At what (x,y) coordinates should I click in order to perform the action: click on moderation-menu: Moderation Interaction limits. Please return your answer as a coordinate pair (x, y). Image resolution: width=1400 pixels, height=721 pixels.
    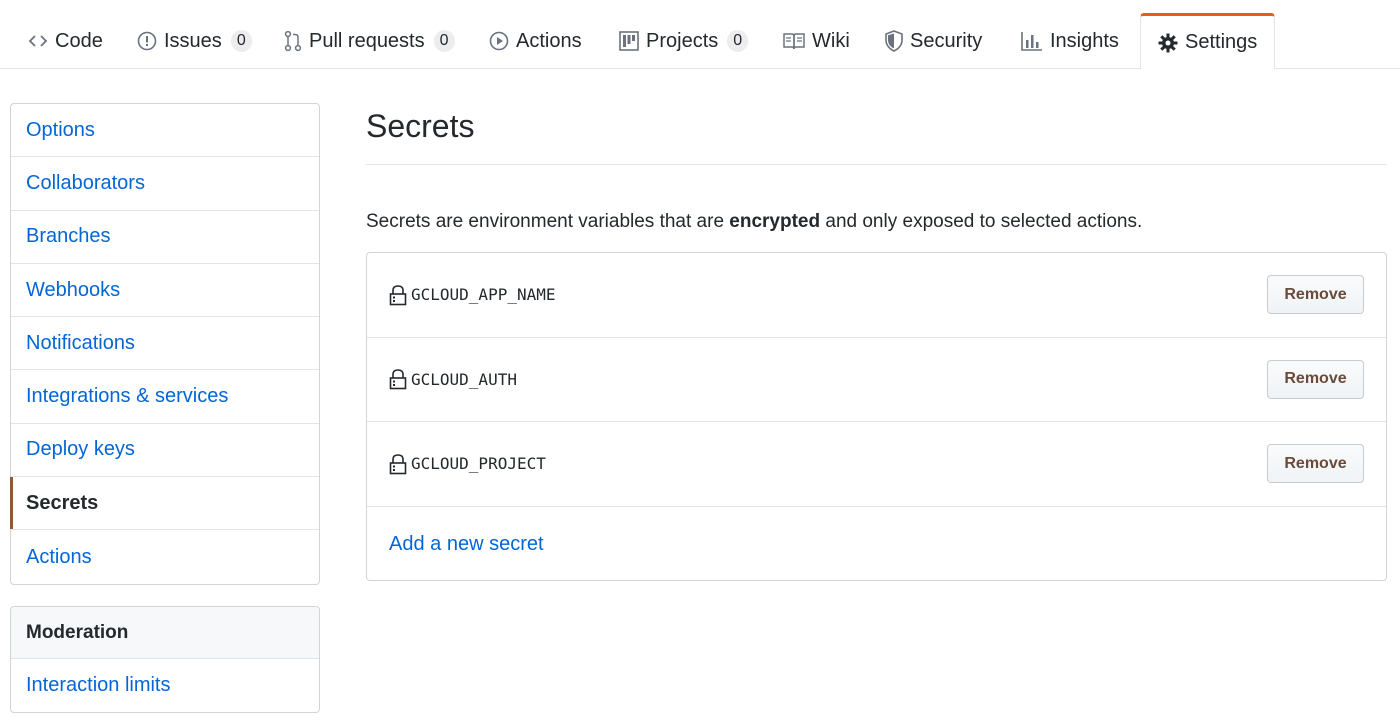
    Looking at the image, I should click on (165, 660).